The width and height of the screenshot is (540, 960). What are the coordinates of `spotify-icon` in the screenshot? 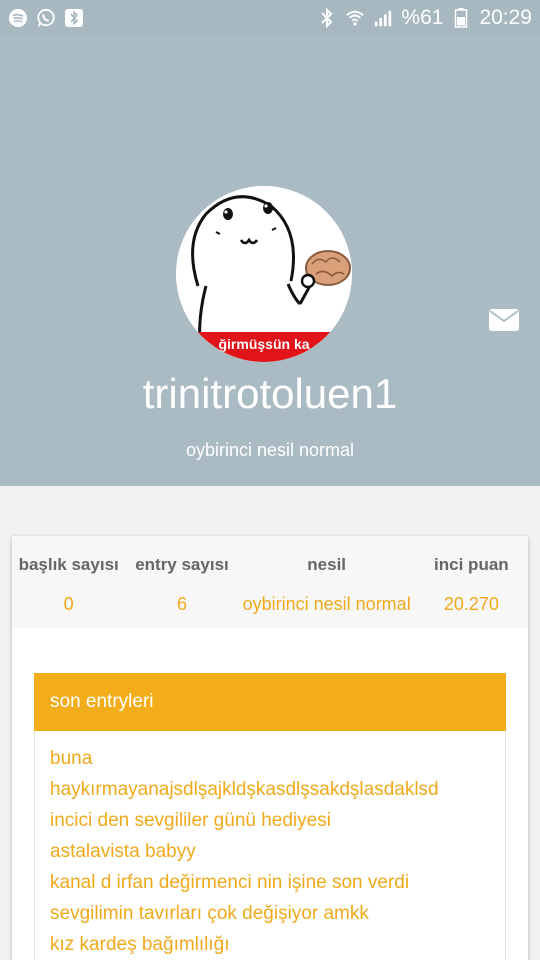 It's located at (18, 18).